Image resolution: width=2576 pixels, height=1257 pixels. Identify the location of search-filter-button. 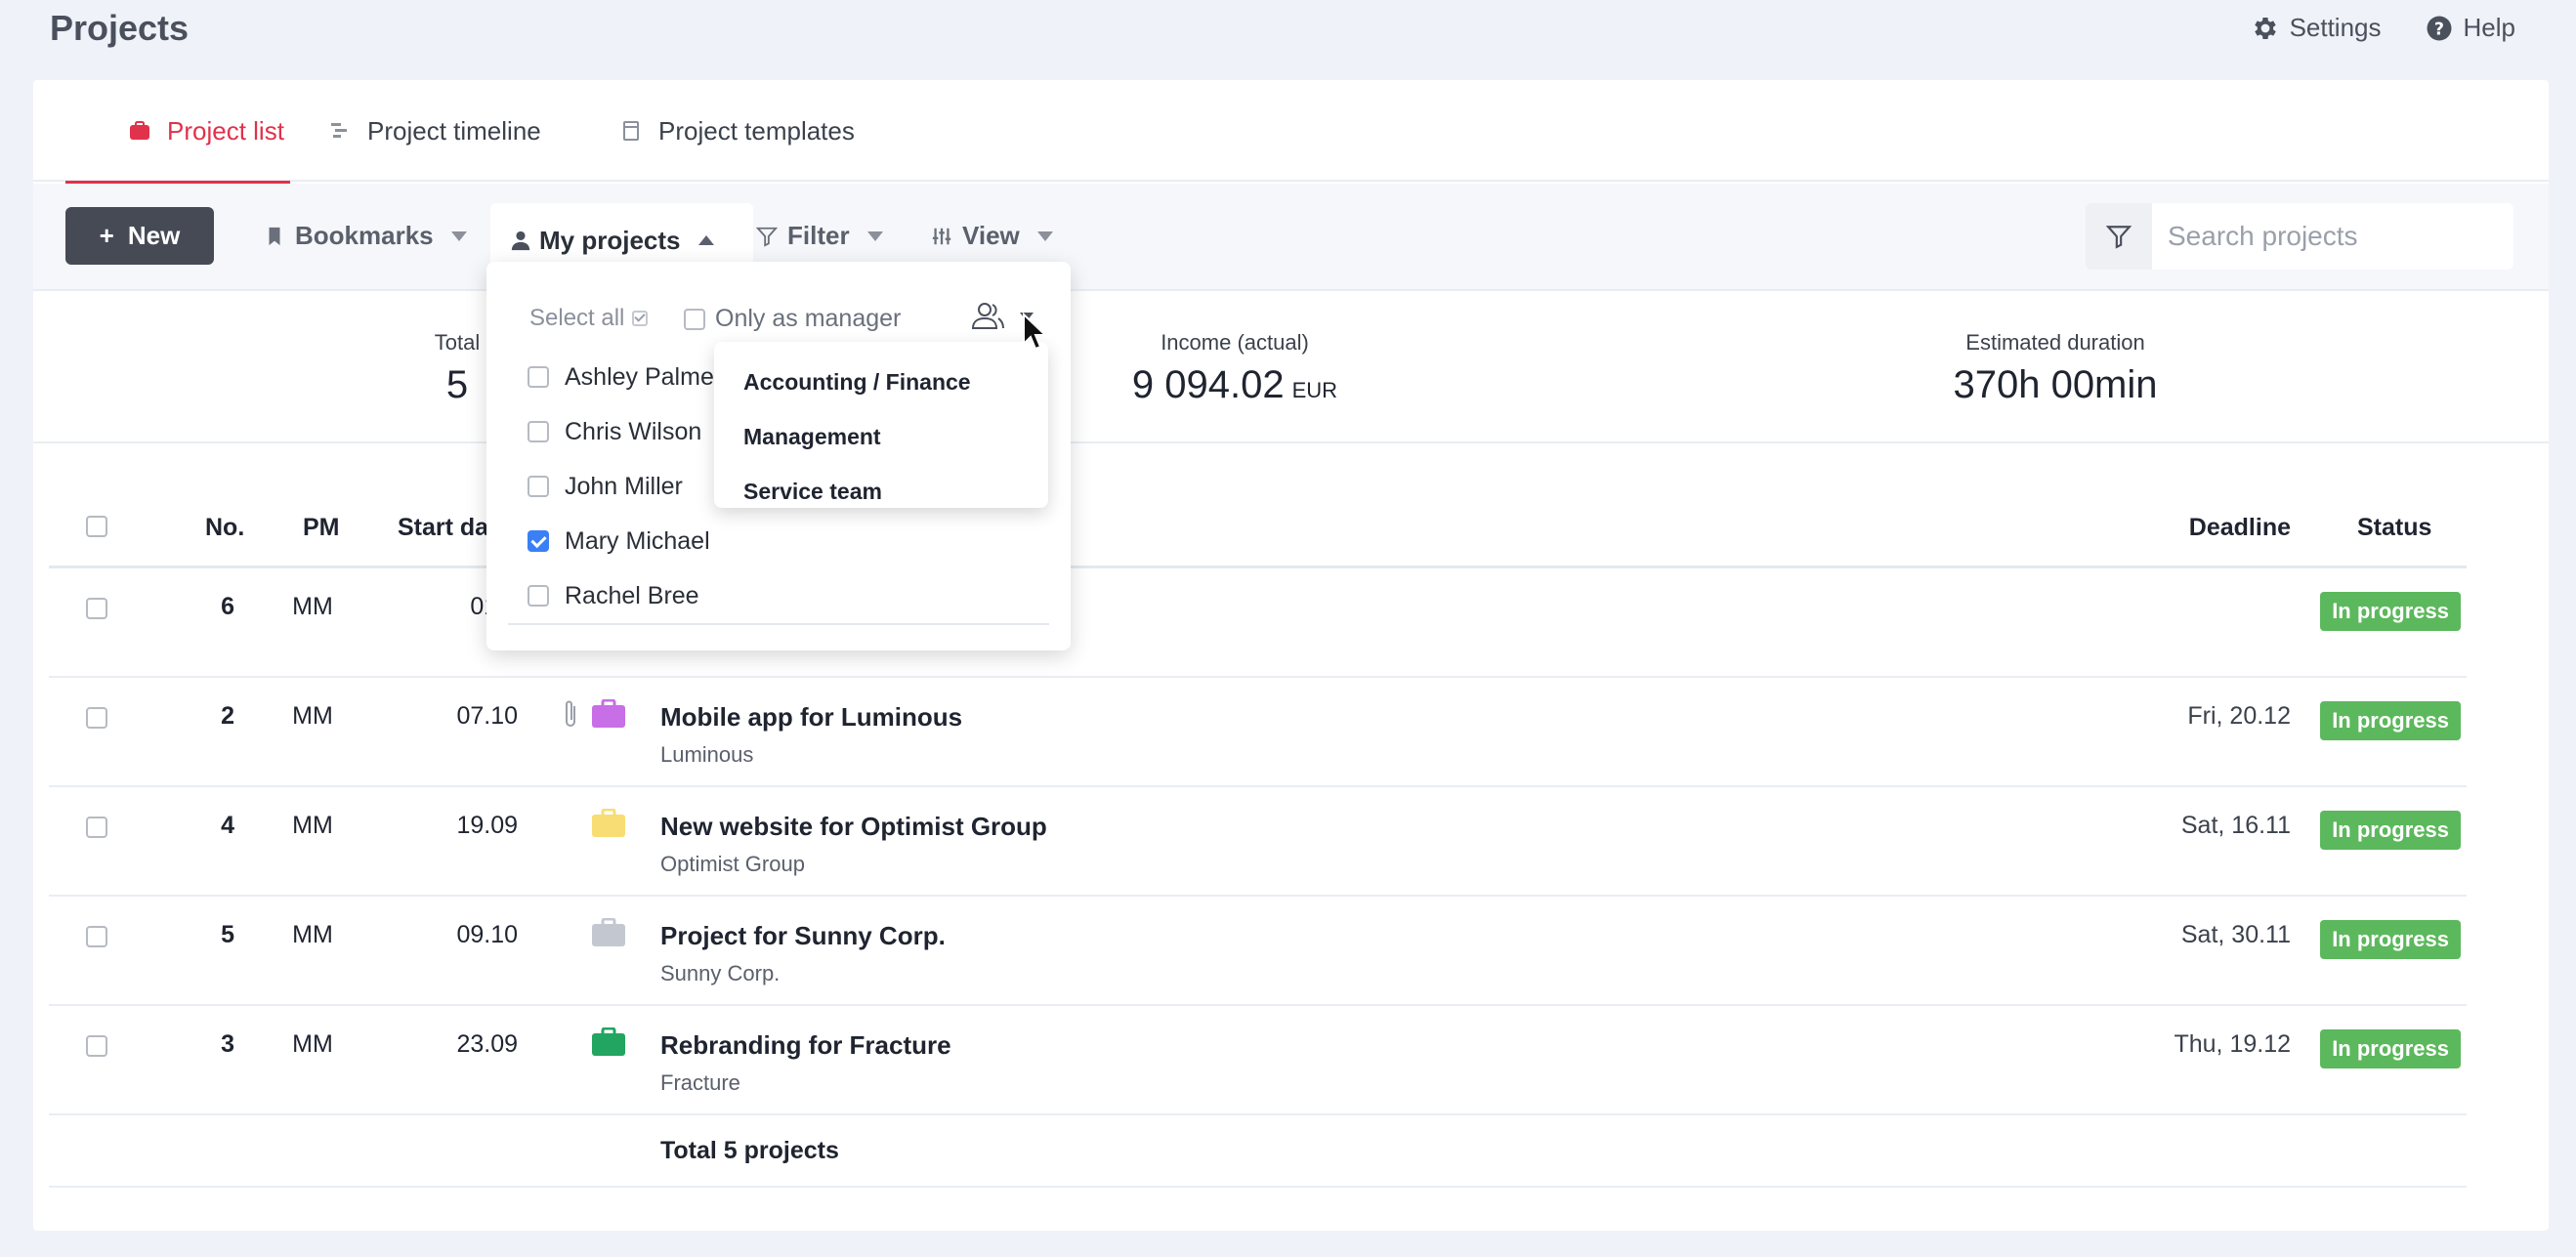
(2119, 236).